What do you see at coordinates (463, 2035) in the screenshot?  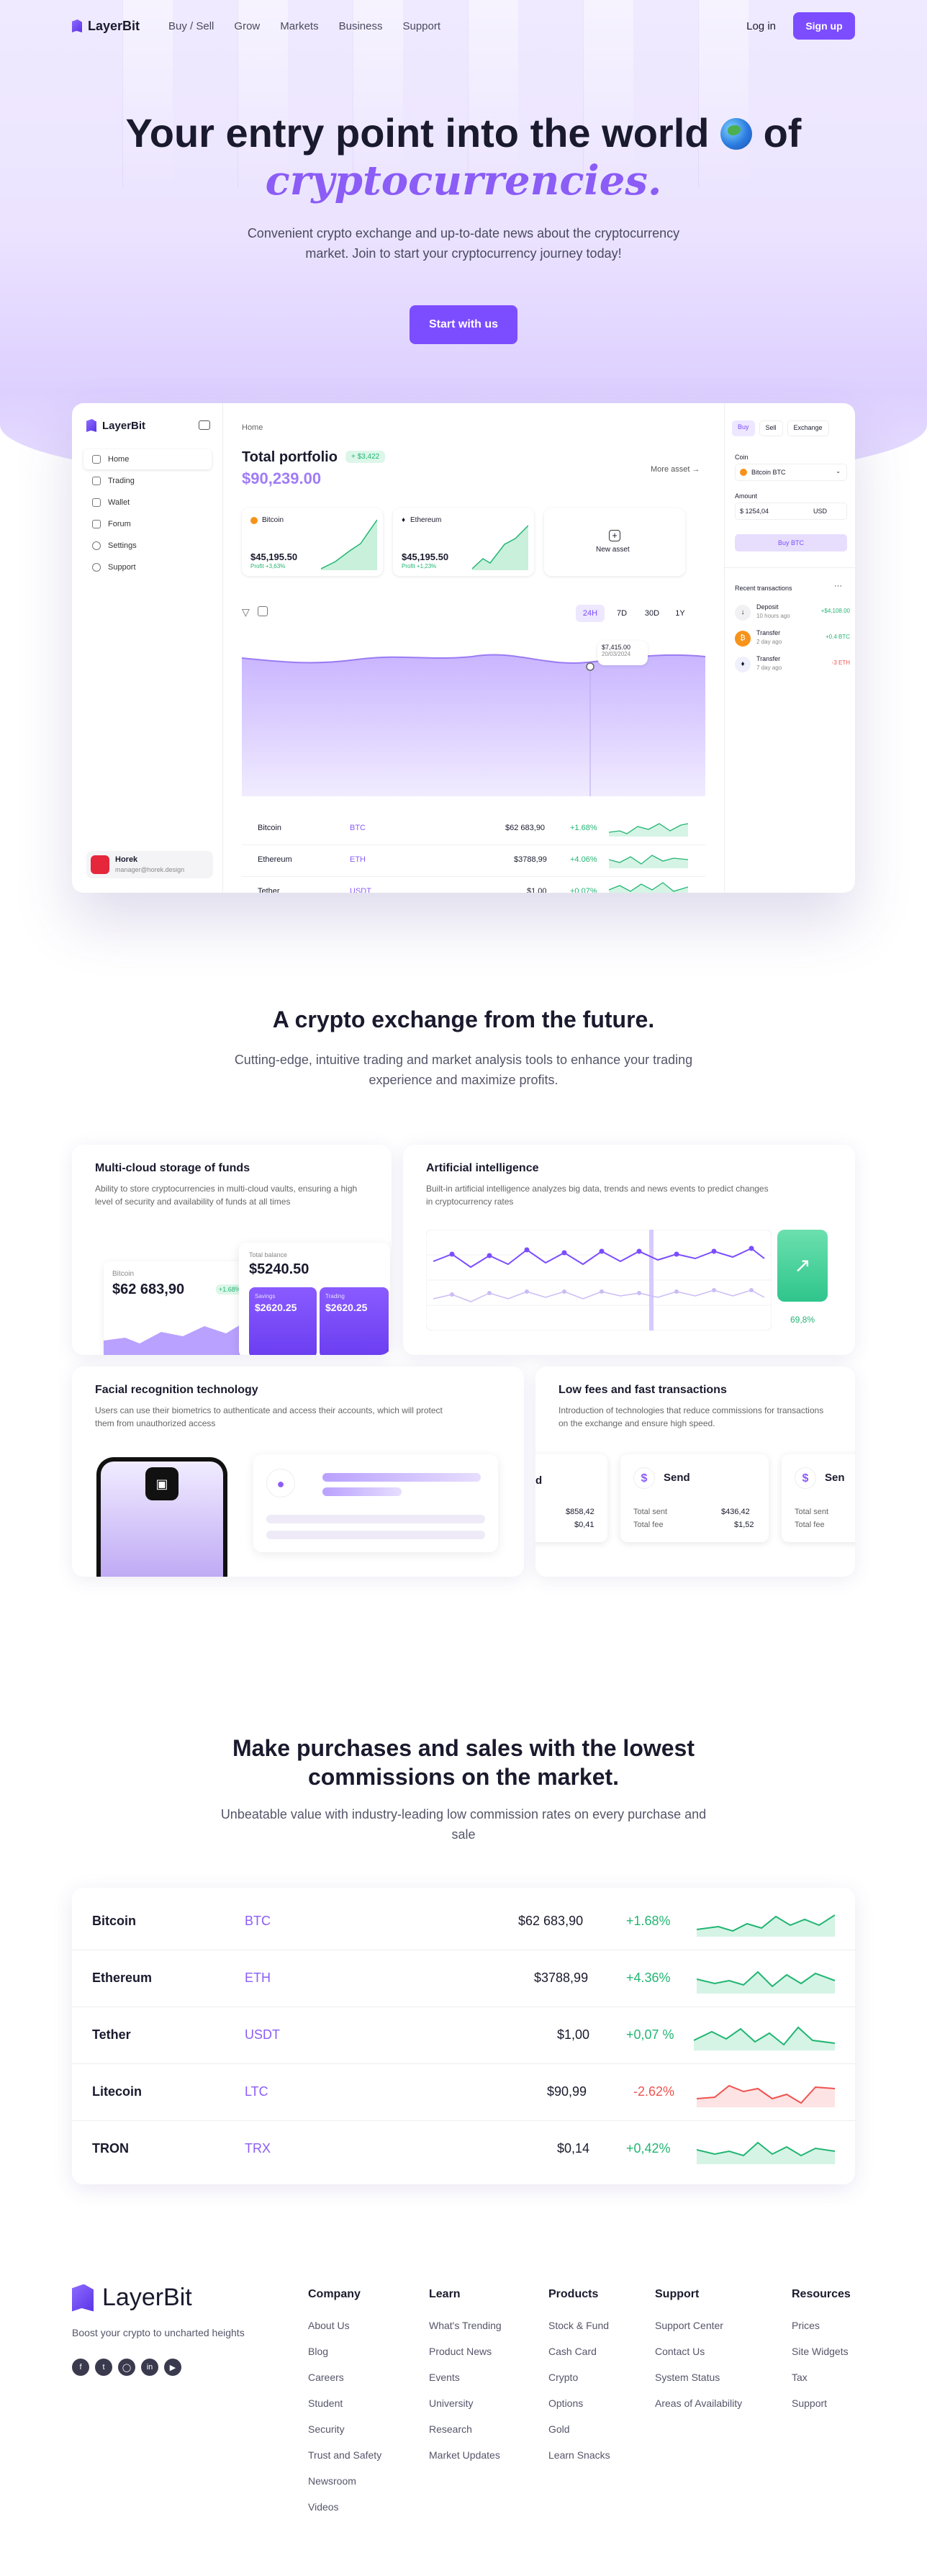 I see `table-row: Tether USDT $1,00 +0,07 %` at bounding box center [463, 2035].